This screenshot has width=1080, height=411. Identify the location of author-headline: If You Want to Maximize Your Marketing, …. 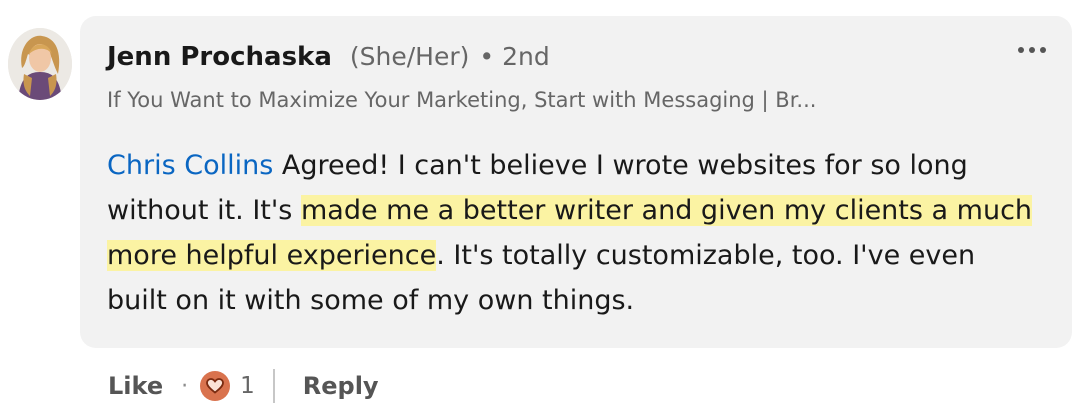
(461, 100).